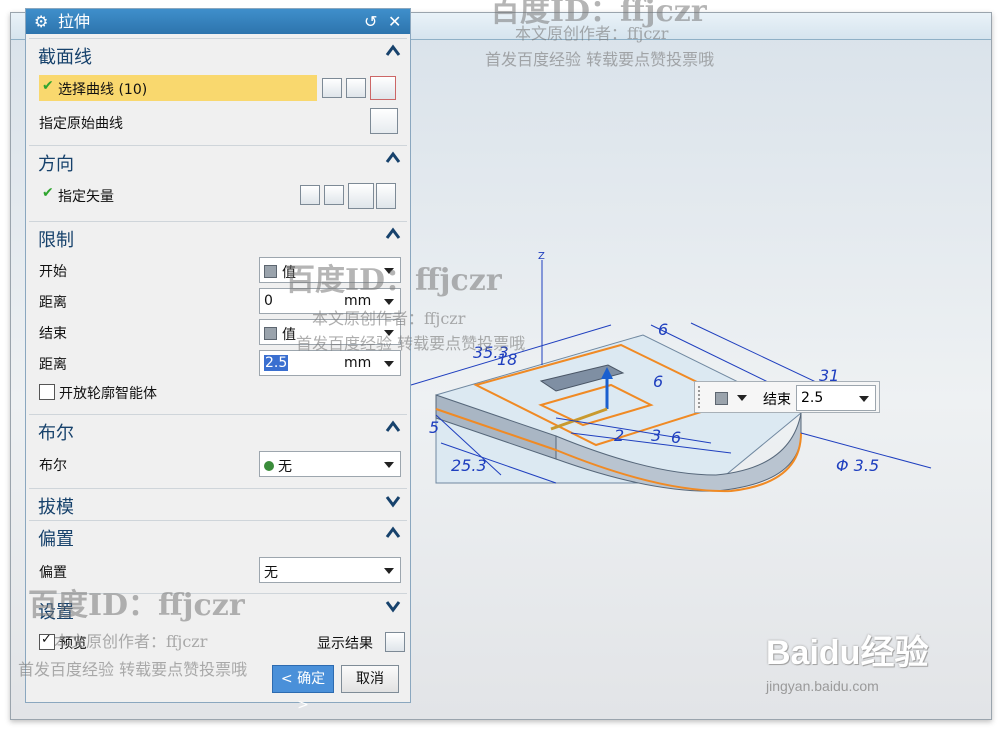  Describe the element at coordinates (218, 464) in the screenshot. I see `boolean-row: 布尔 无` at that location.